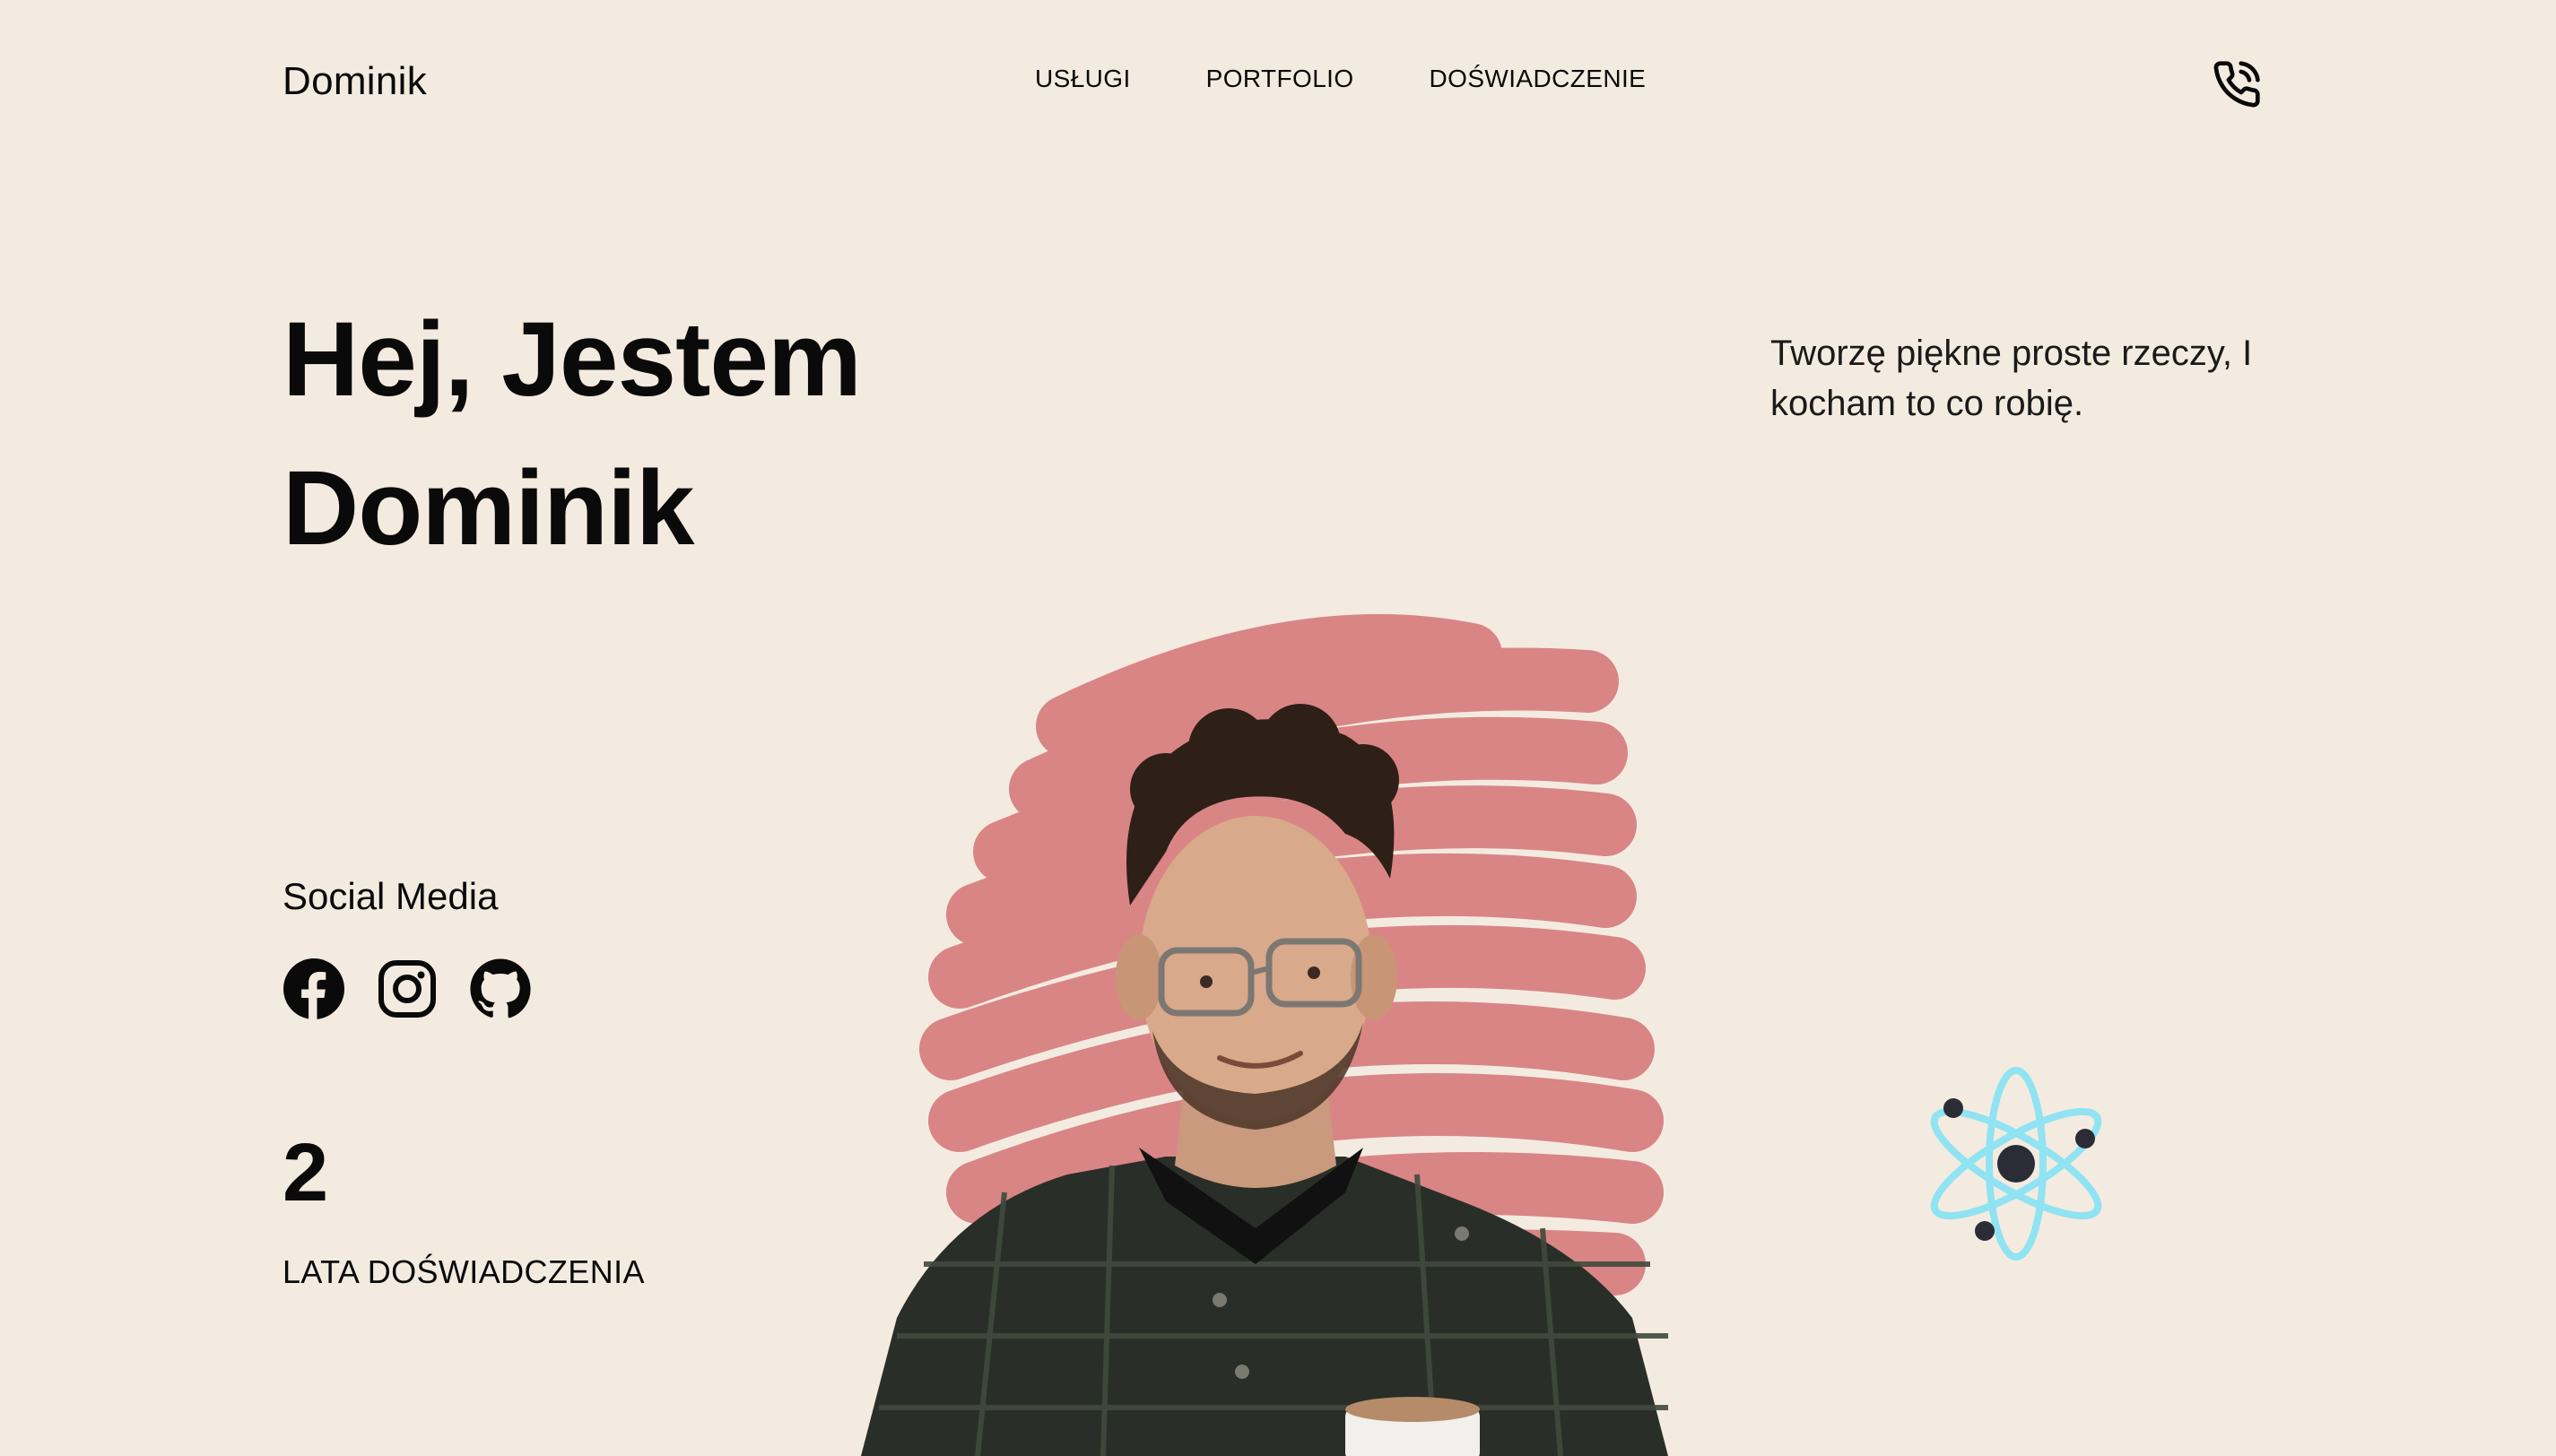  Describe the element at coordinates (1538, 79) in the screenshot. I see `nav-item-doswiadczenie: DOŚWIADCZENIE` at that location.